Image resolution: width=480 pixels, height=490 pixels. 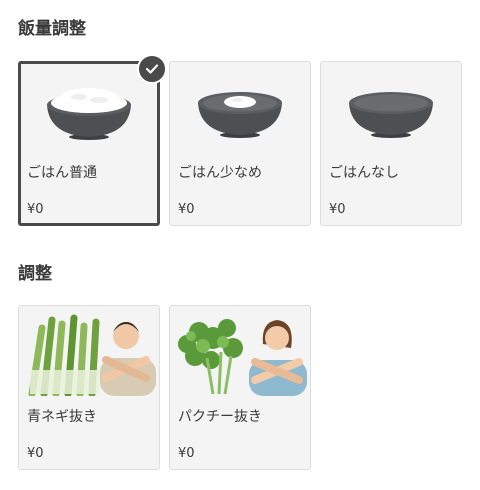 I want to click on rice-option-normal: ごはん普通 ¥0, so click(x=92, y=140).